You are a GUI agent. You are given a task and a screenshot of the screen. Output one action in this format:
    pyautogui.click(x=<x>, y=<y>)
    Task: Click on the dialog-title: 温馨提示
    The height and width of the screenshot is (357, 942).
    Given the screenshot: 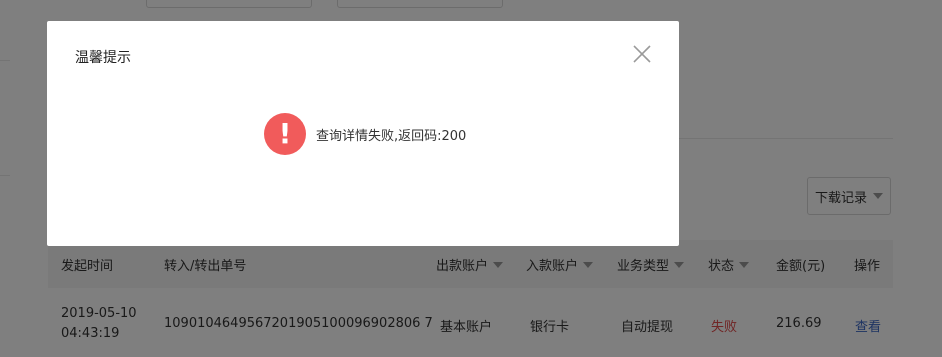 What is the action you would take?
    pyautogui.click(x=103, y=58)
    